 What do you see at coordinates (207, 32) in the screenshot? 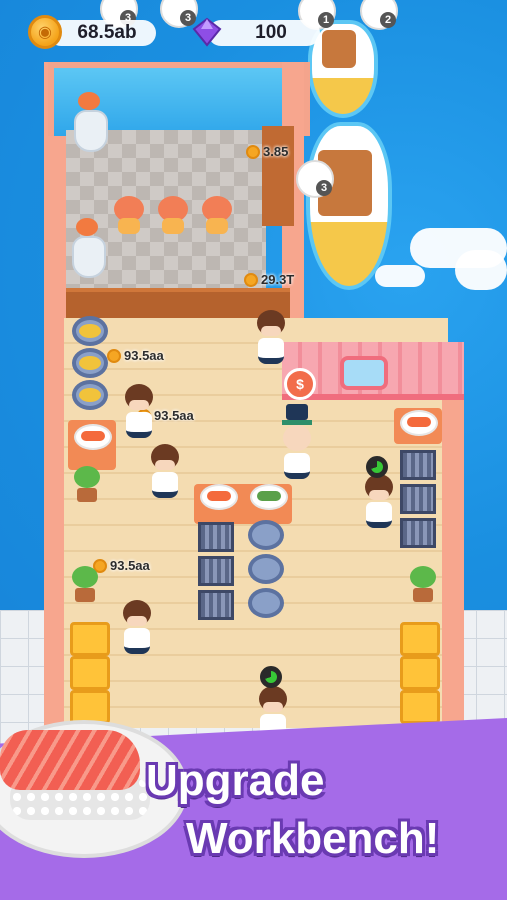
I see `purple-gem-icon` at bounding box center [207, 32].